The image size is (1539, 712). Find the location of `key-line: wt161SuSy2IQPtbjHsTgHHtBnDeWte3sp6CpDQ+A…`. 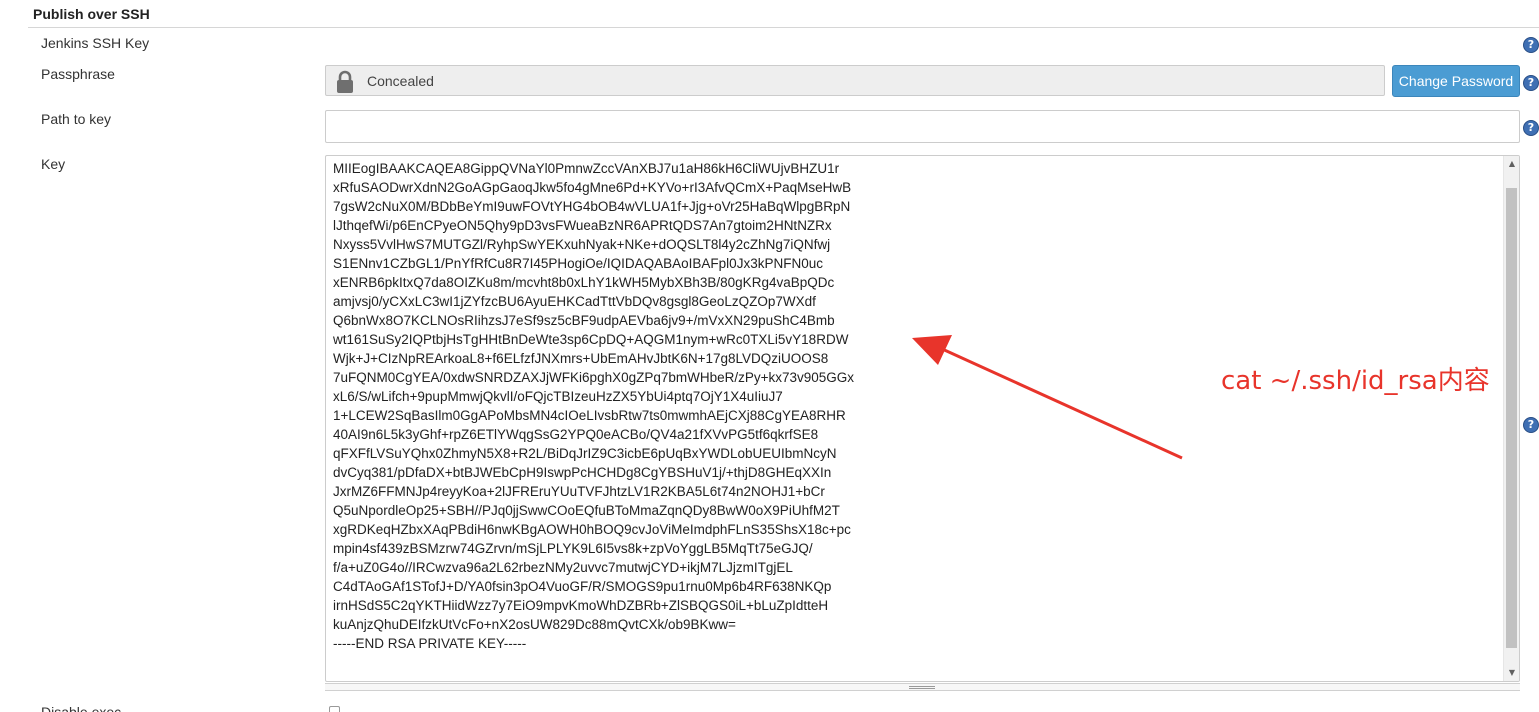

key-line: wt161SuSy2IQPtbjHsTgHHtBnDeWte3sp6CpDQ+A… is located at coordinates (591, 339).